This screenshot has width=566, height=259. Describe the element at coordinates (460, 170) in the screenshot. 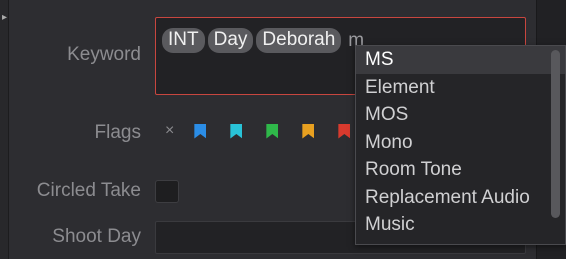

I see `suggestion-item: Room Tone` at that location.